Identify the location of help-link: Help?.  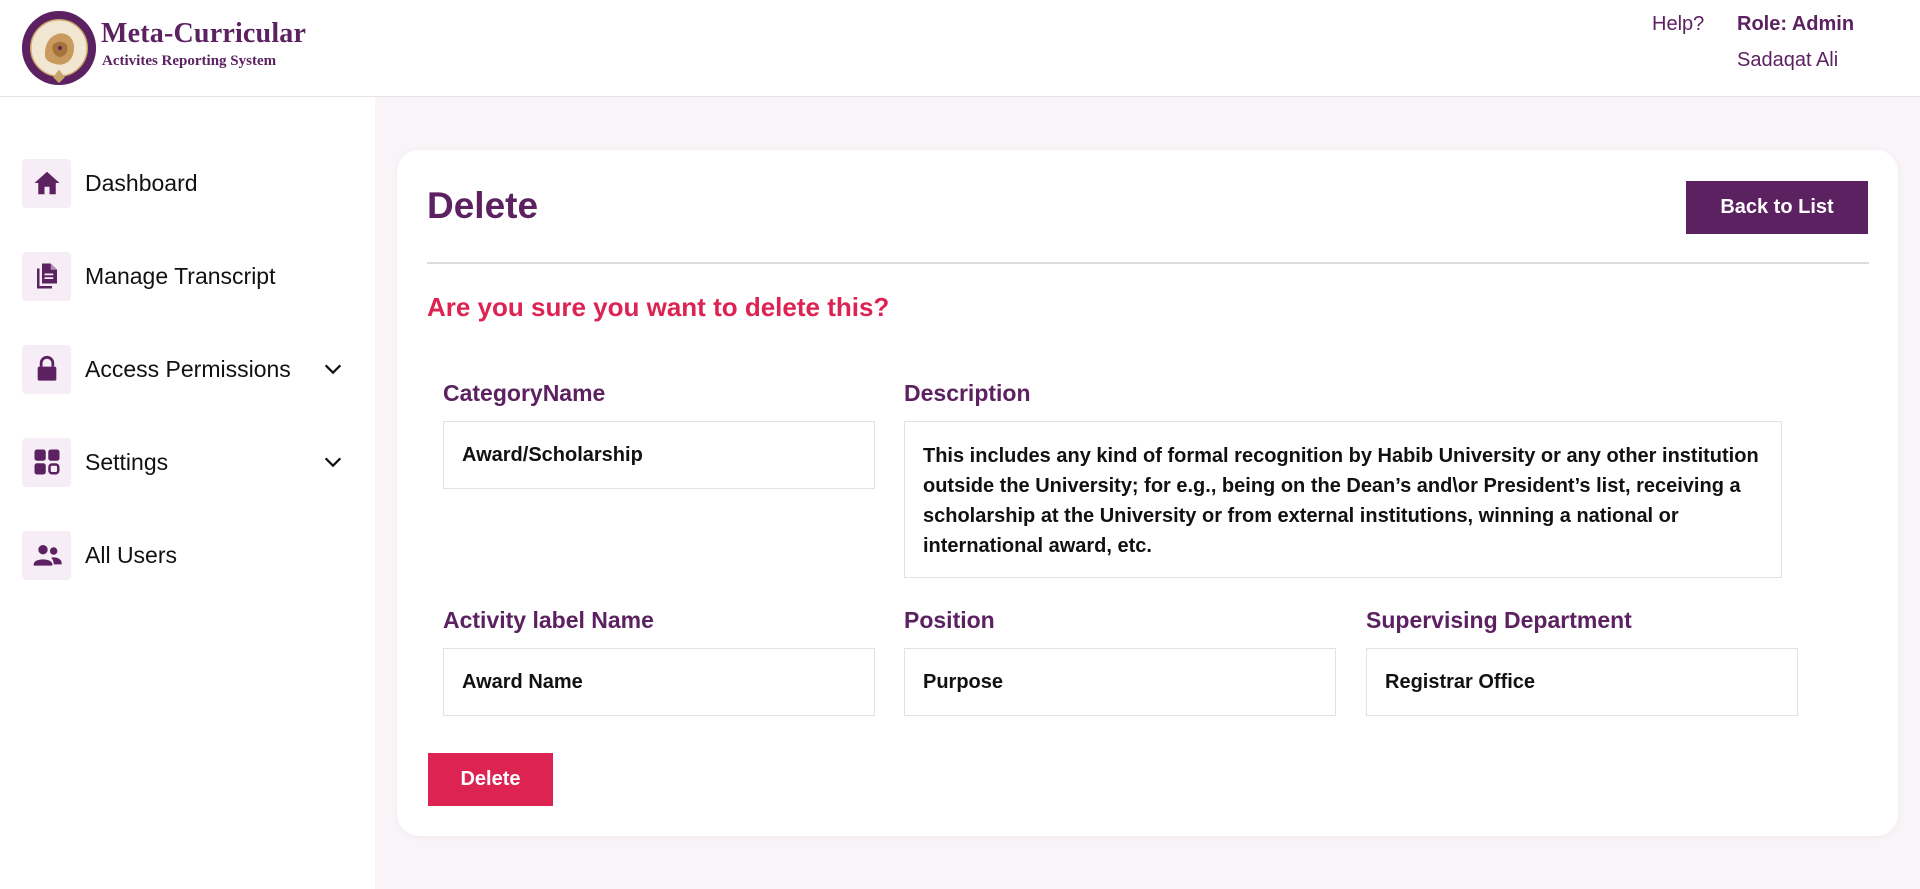
(1678, 24).